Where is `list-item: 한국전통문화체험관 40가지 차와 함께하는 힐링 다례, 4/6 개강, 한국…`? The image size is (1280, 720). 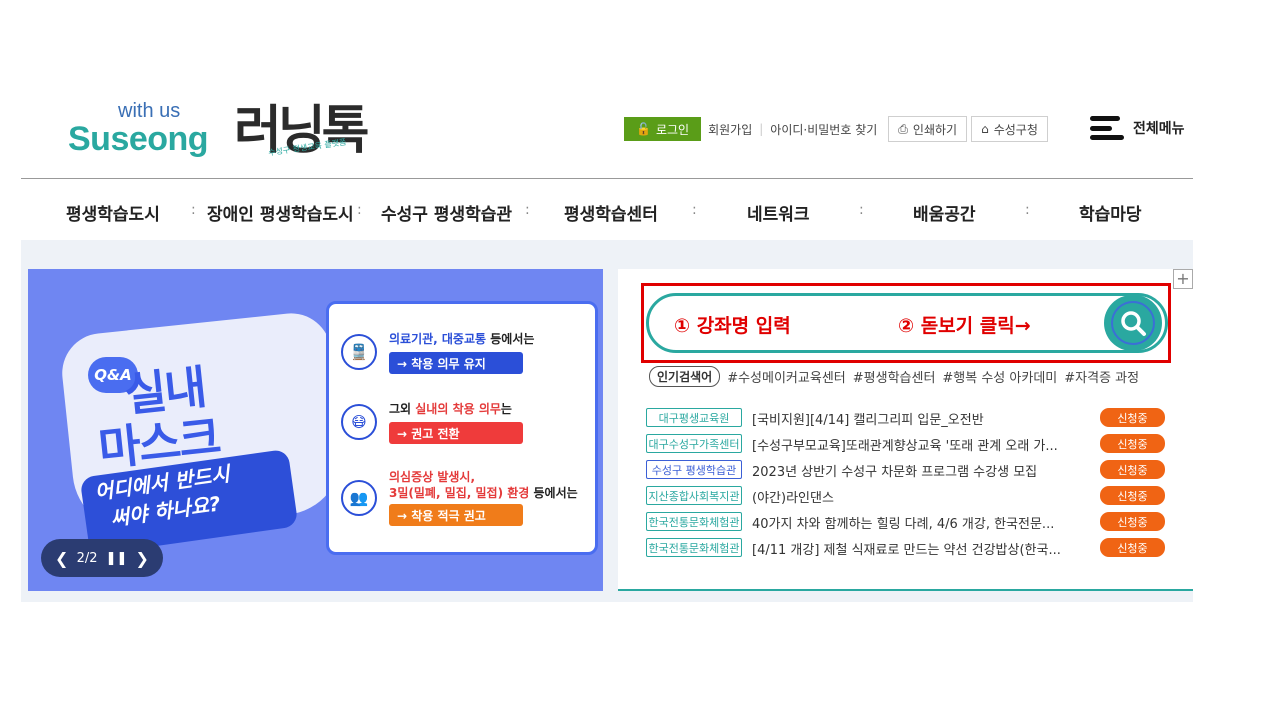
list-item: 한국전통문화체험관 40가지 차와 함께하는 힐링 다례, 4/6 개강, 한국… is located at coordinates (906, 522).